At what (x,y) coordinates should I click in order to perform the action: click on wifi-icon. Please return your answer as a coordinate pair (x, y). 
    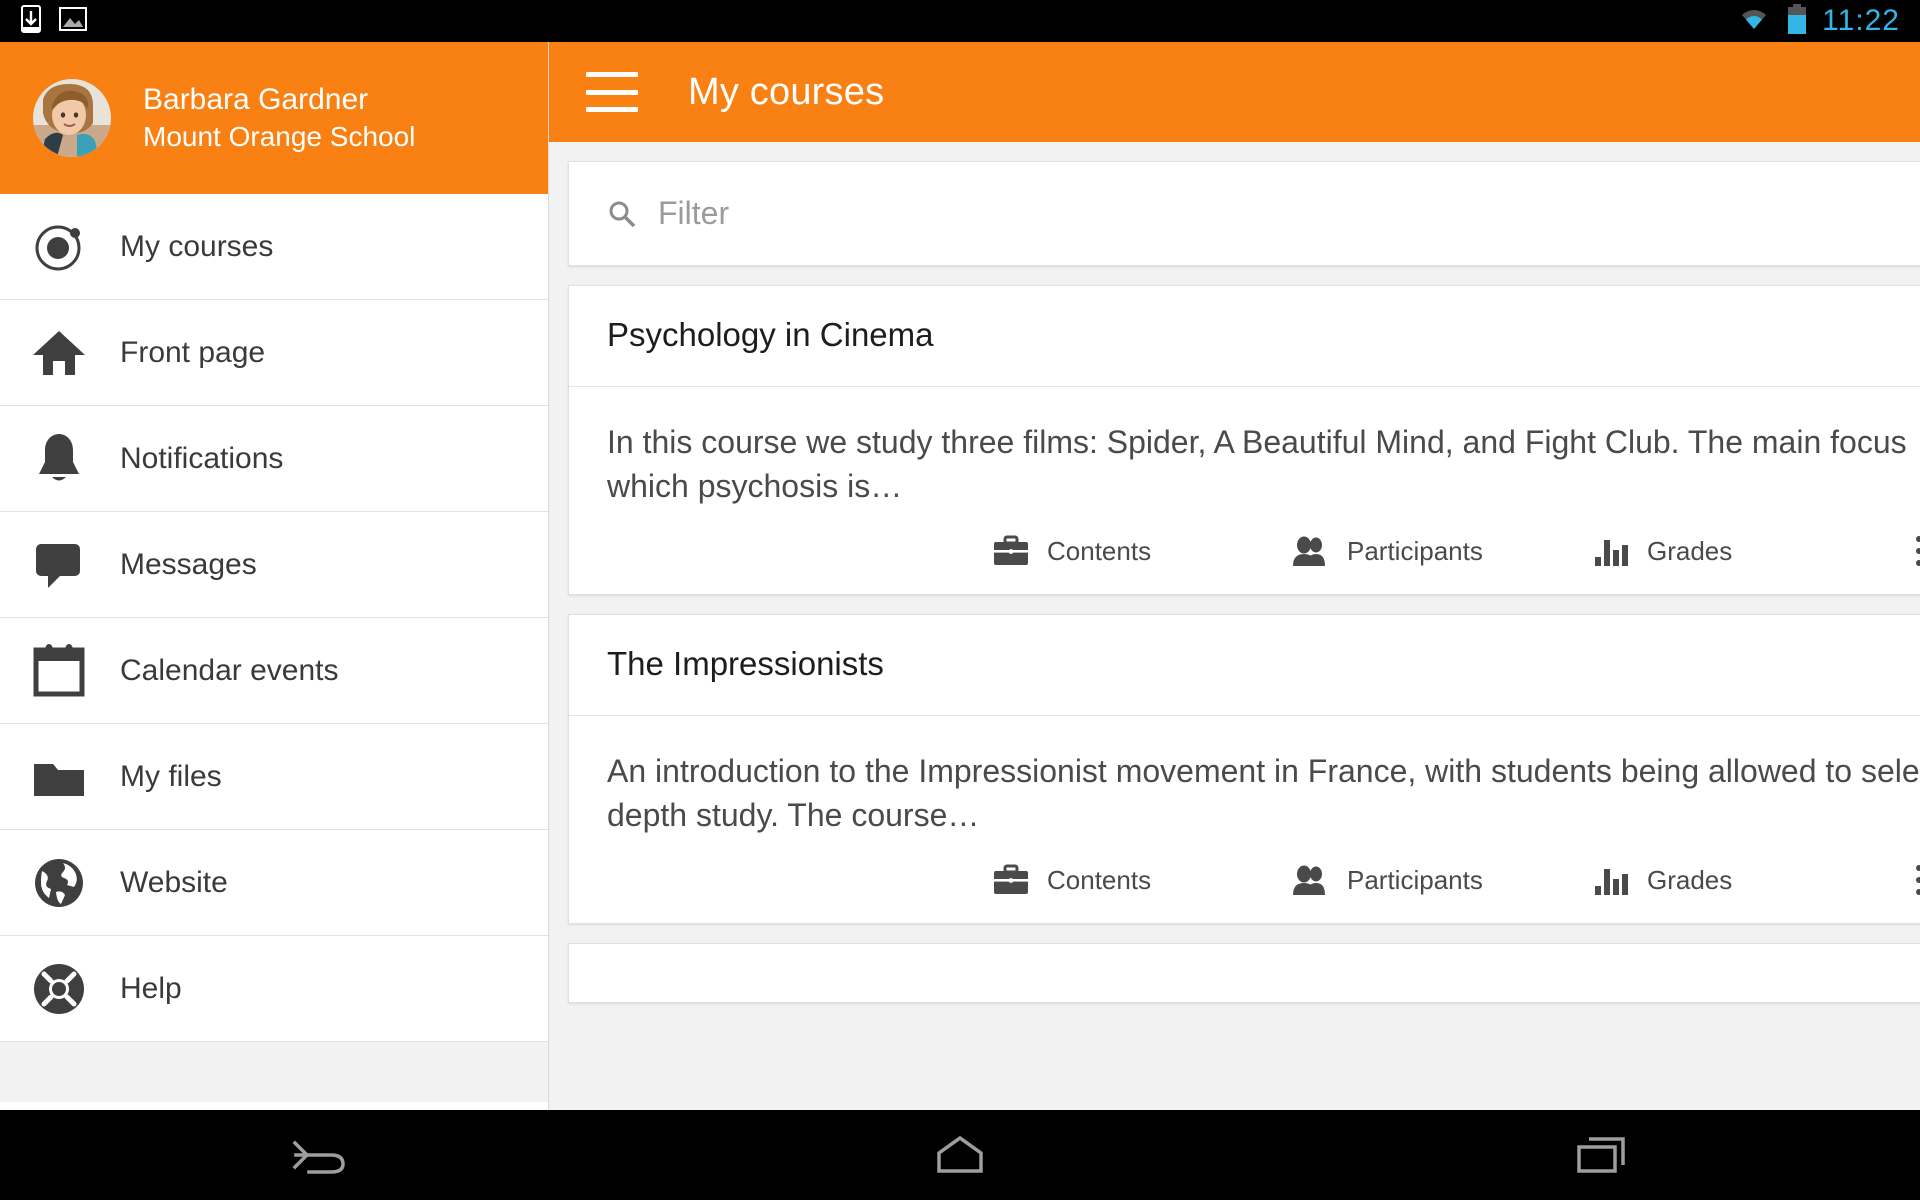
    Looking at the image, I should click on (1754, 21).